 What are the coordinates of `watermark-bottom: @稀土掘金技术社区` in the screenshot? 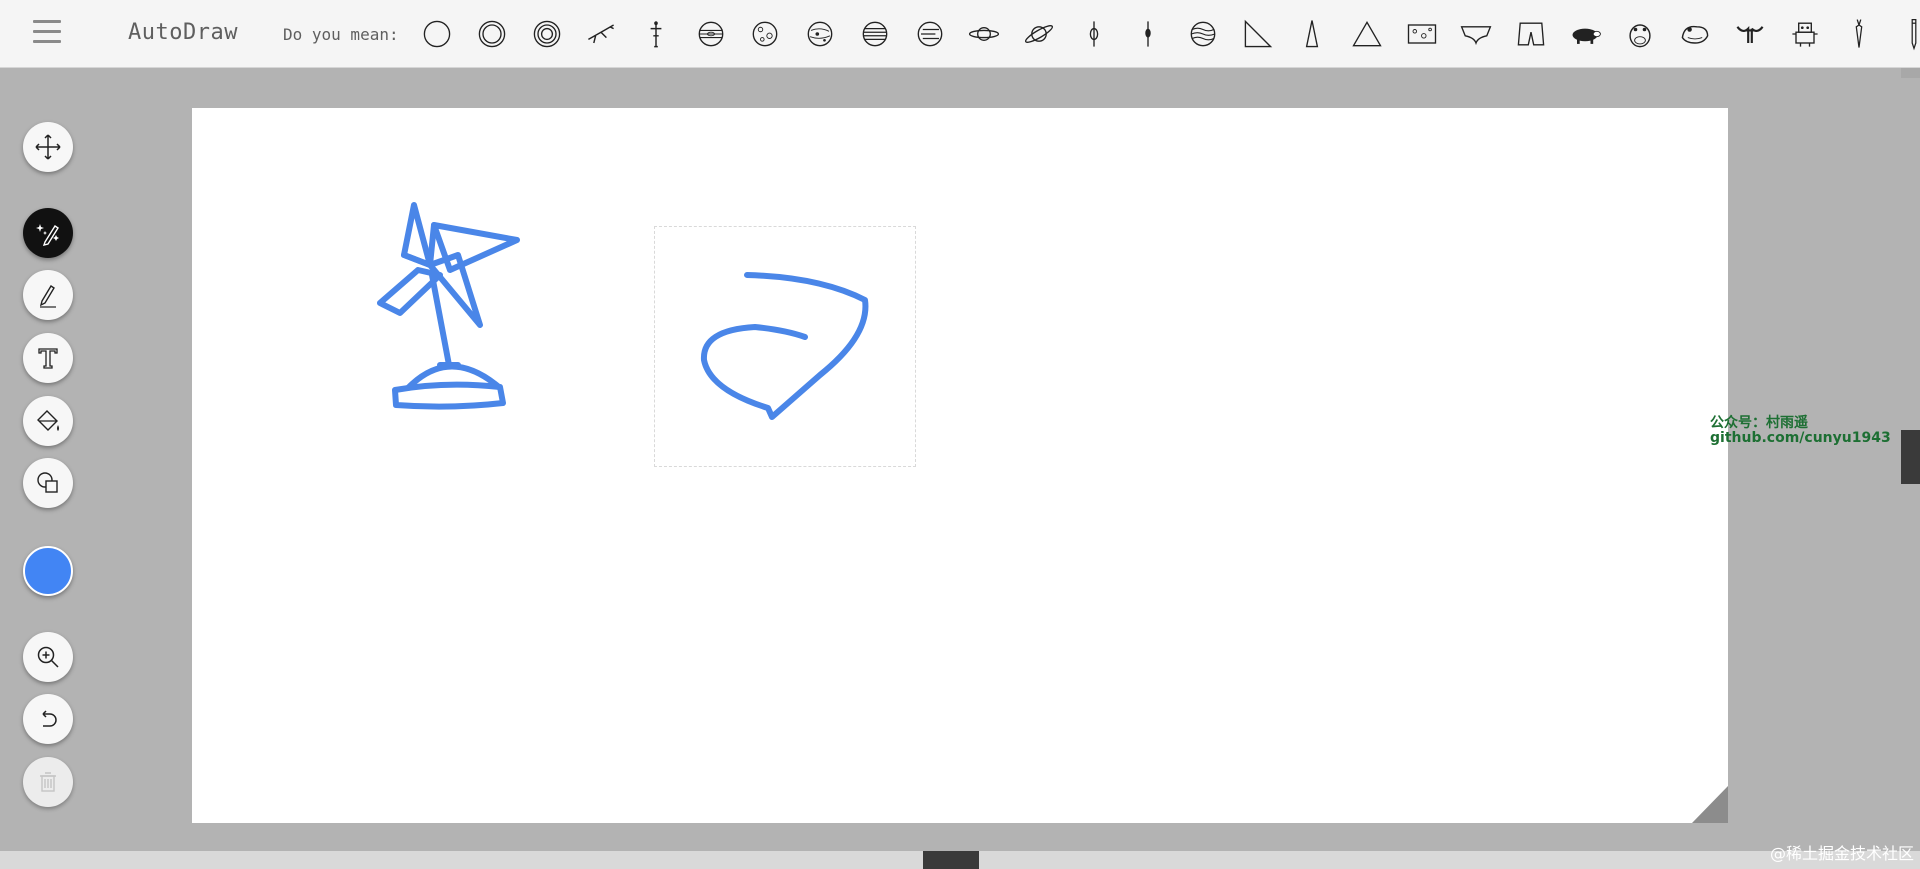 It's located at (1841, 853).